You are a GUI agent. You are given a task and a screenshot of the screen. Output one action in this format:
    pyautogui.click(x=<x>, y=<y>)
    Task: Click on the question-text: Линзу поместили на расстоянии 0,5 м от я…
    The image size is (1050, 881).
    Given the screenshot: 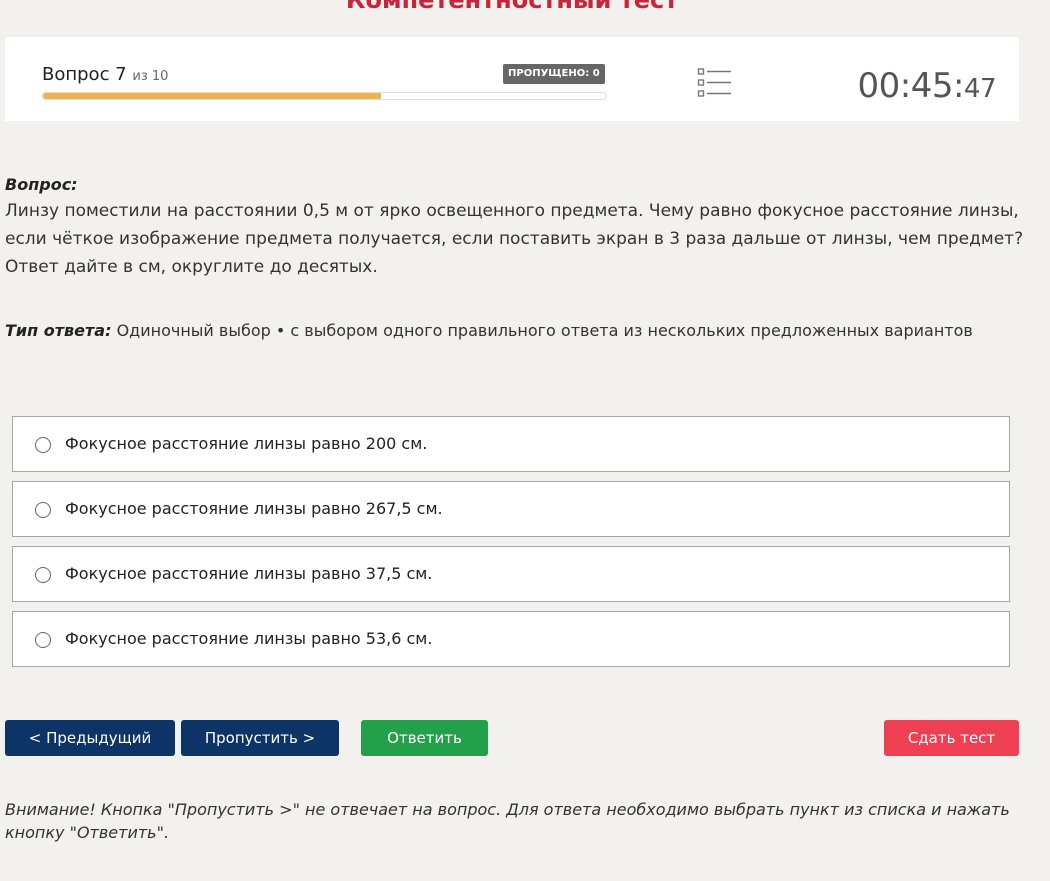 What is the action you would take?
    pyautogui.click(x=514, y=239)
    